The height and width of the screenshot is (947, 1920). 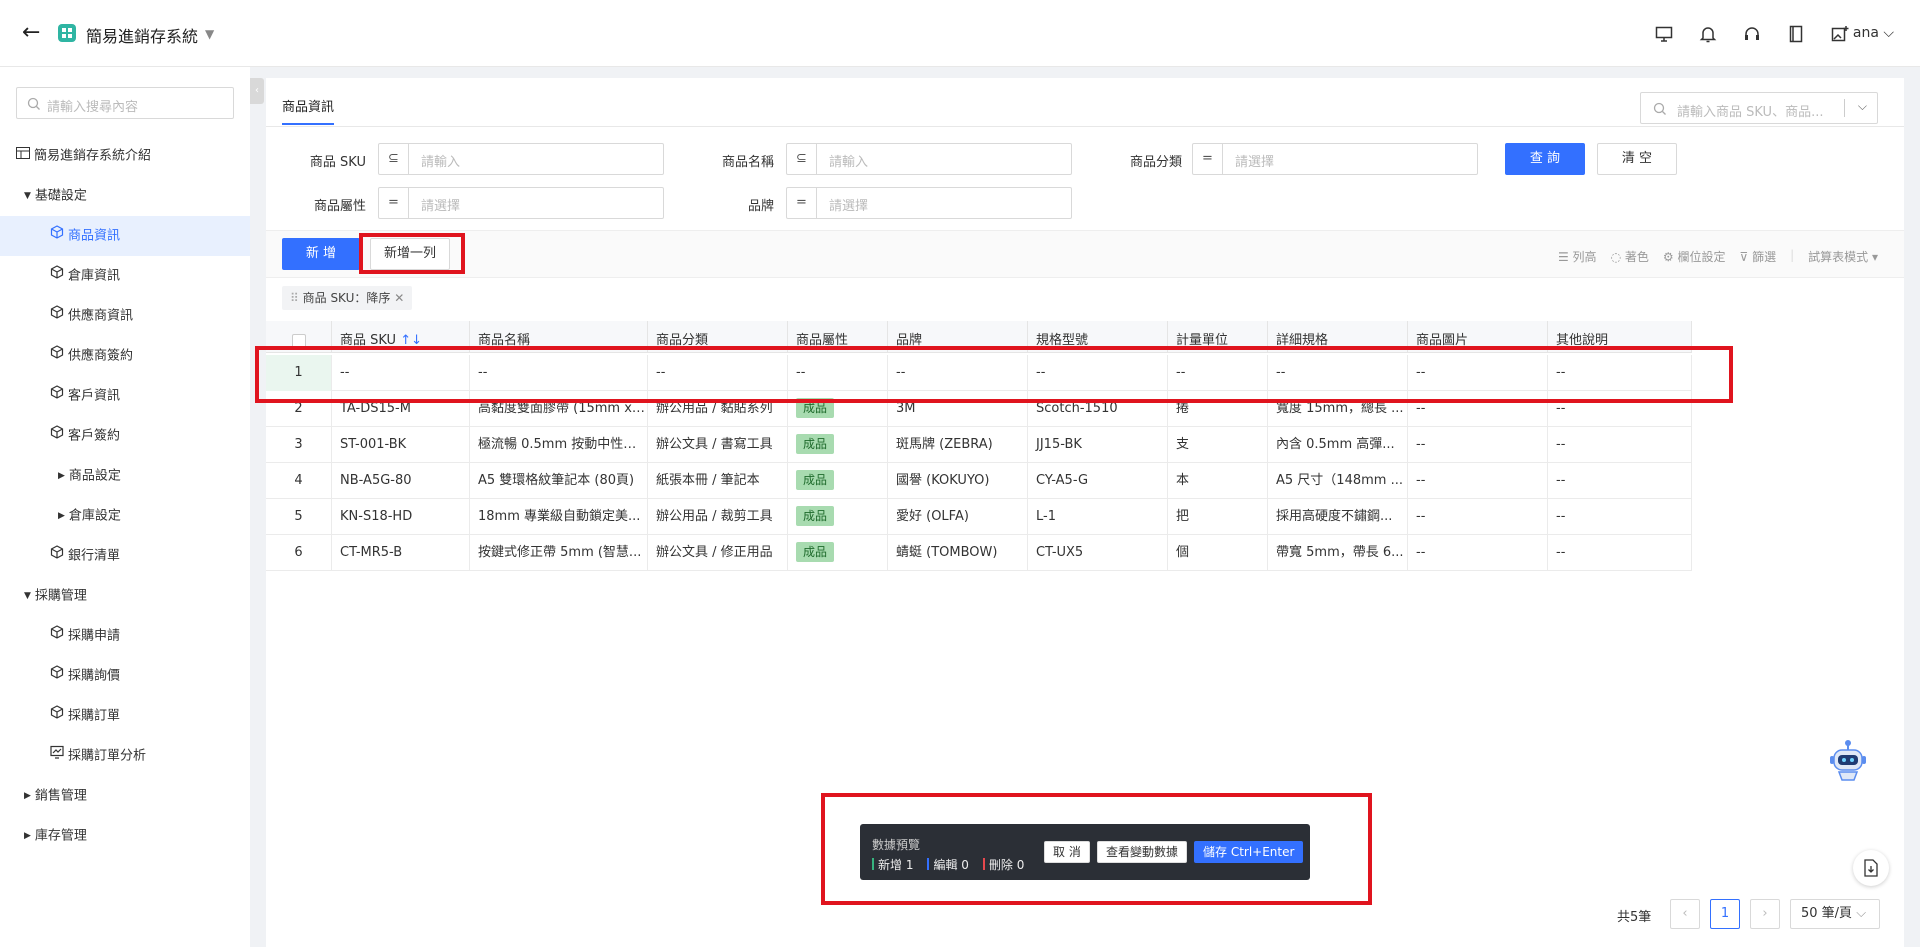 I want to click on sidebar-item-product-info: 商品資訊, so click(x=125, y=236).